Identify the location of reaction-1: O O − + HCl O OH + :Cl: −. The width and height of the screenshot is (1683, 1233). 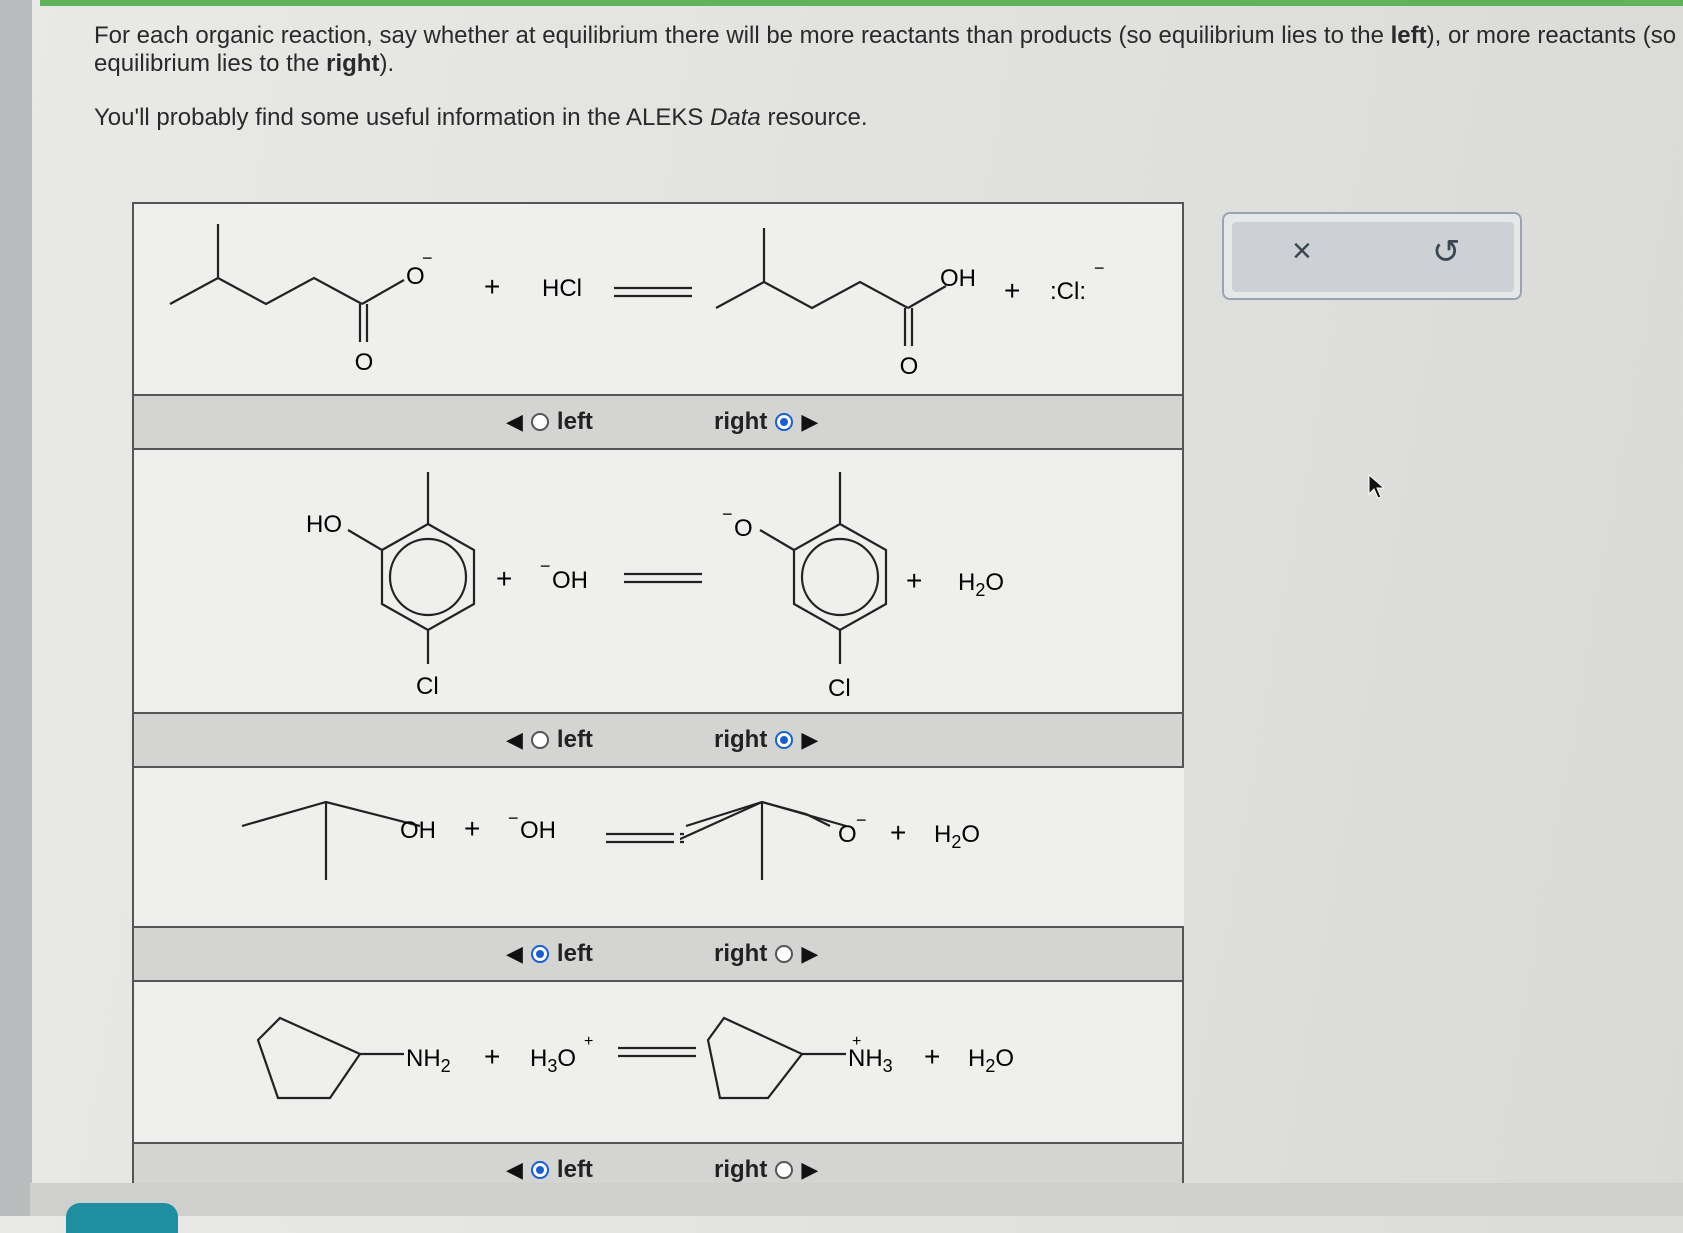
(658, 299).